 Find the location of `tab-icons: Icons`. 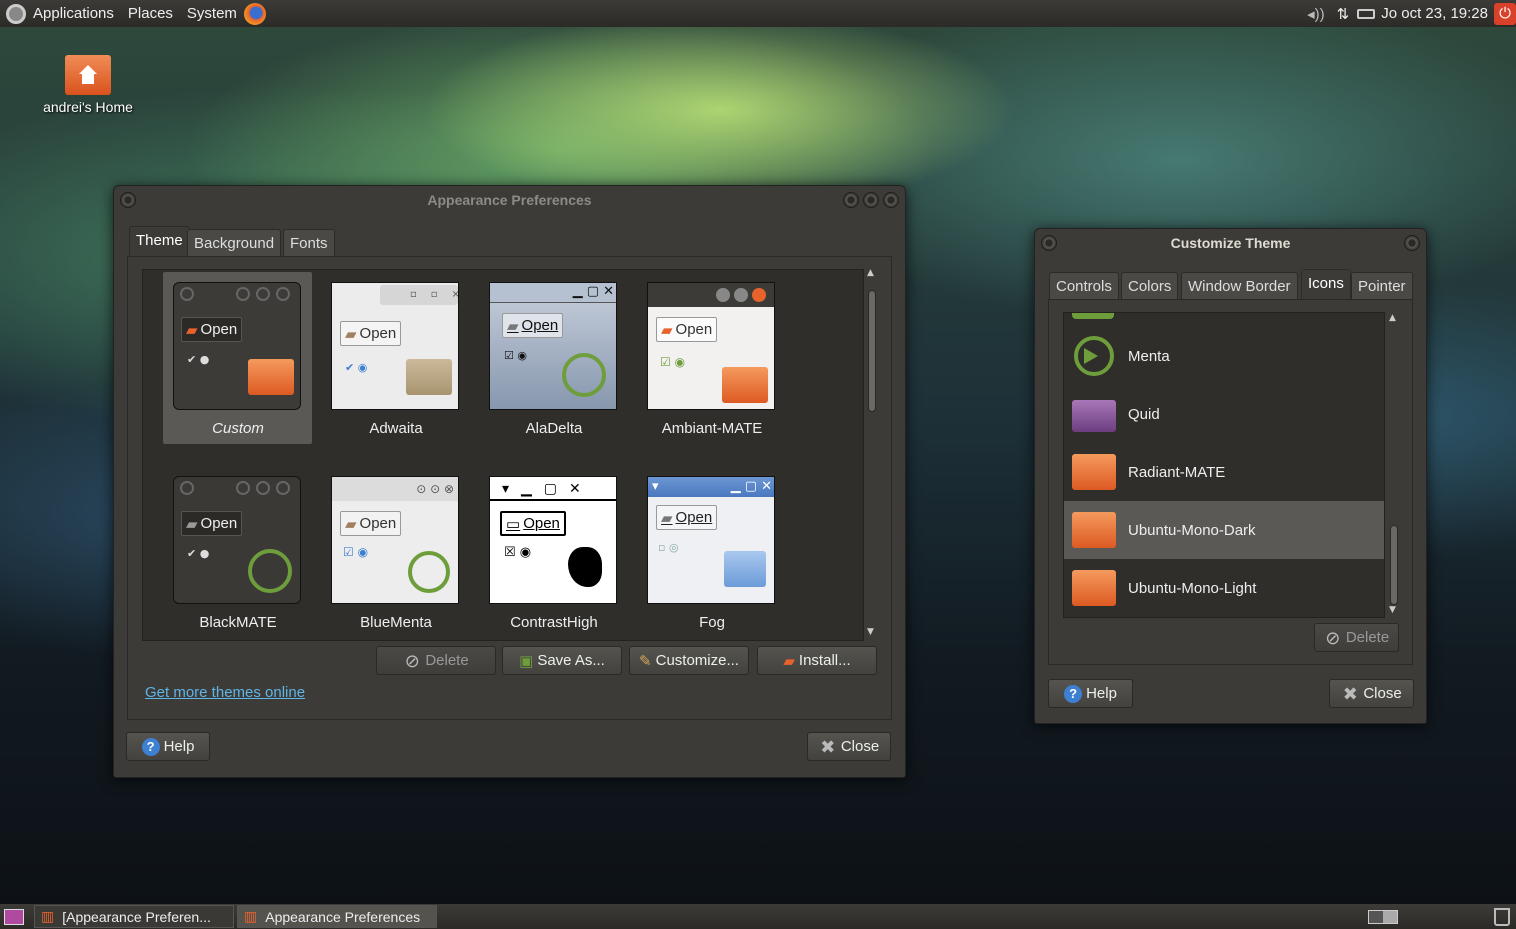

tab-icons: Icons is located at coordinates (1326, 284).